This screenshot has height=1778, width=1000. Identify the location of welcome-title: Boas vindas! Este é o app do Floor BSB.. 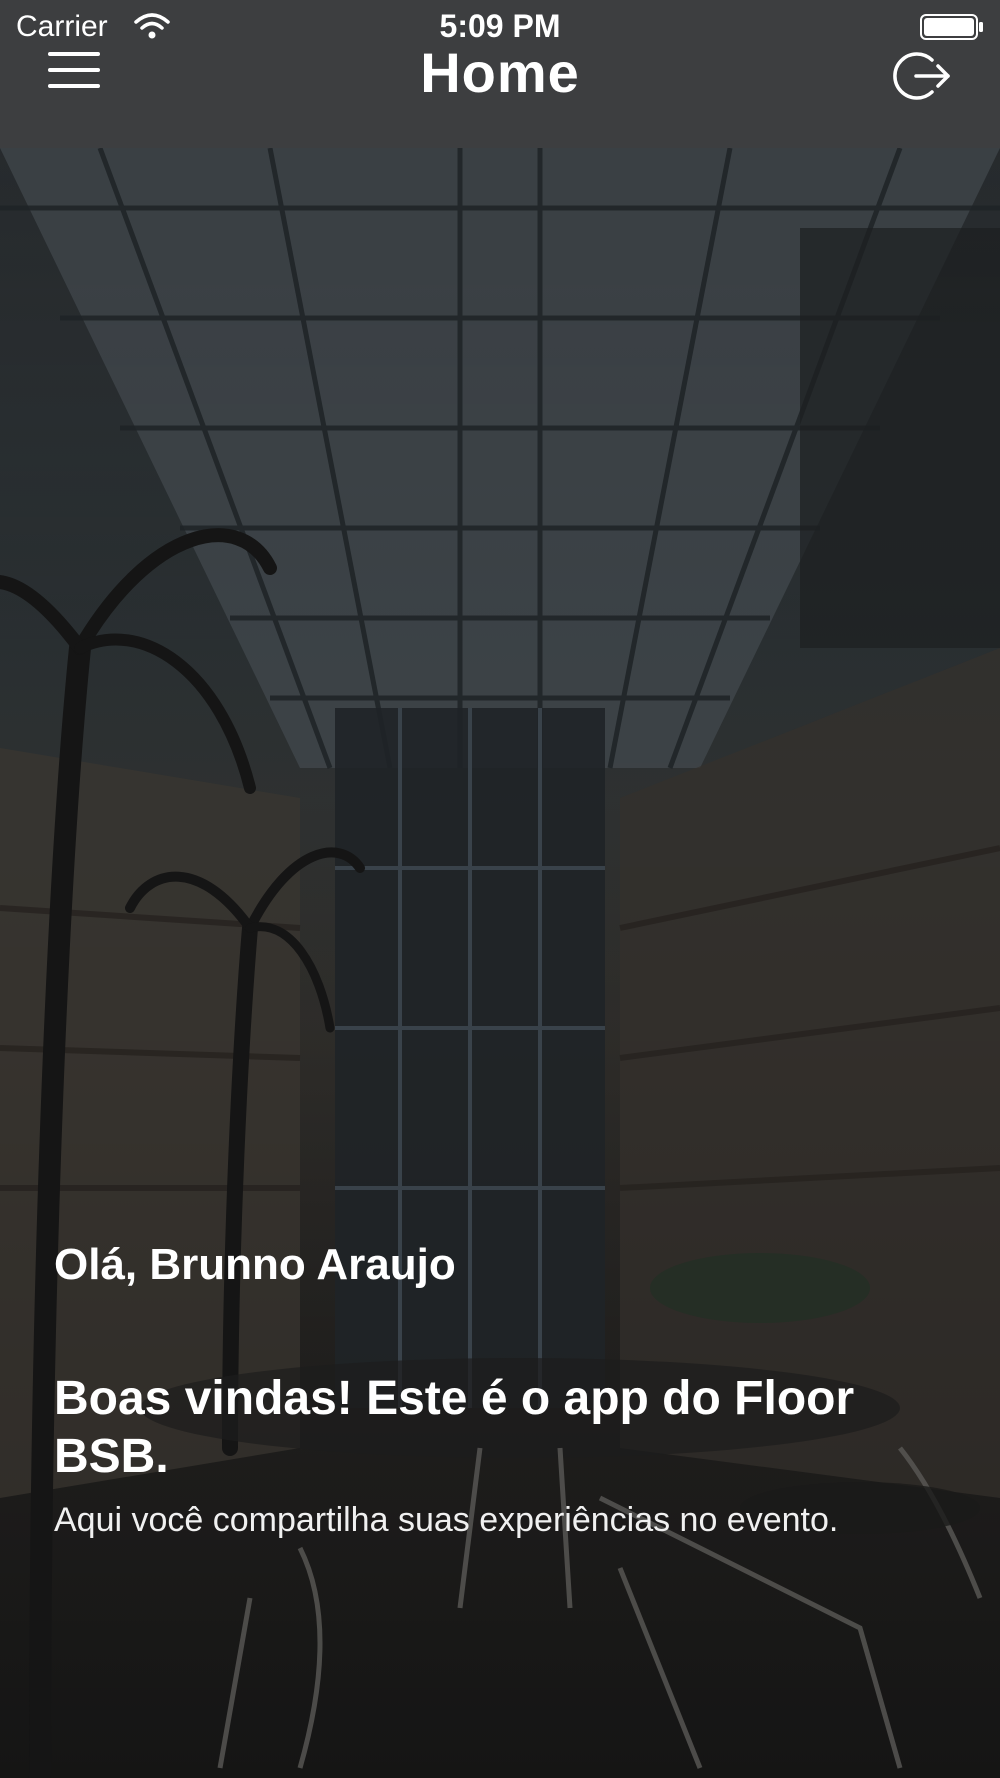
(454, 1427).